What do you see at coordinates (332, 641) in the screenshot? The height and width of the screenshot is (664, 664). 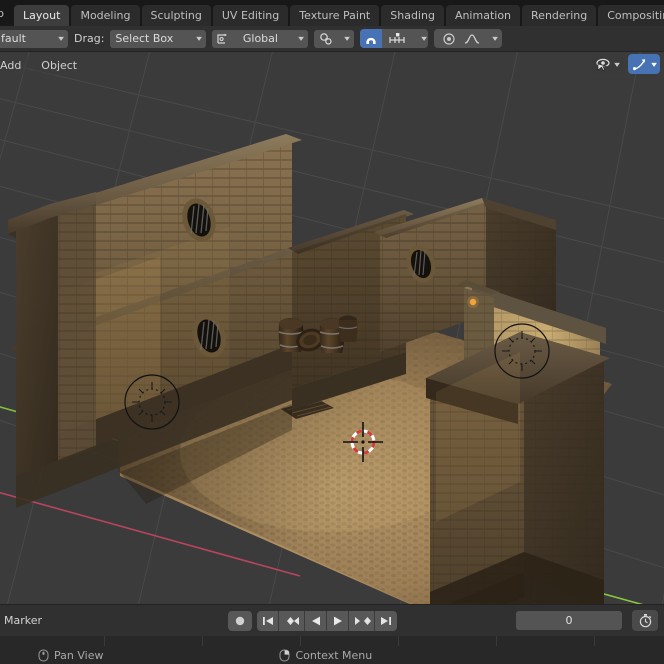 I see `timeline-ruler` at bounding box center [332, 641].